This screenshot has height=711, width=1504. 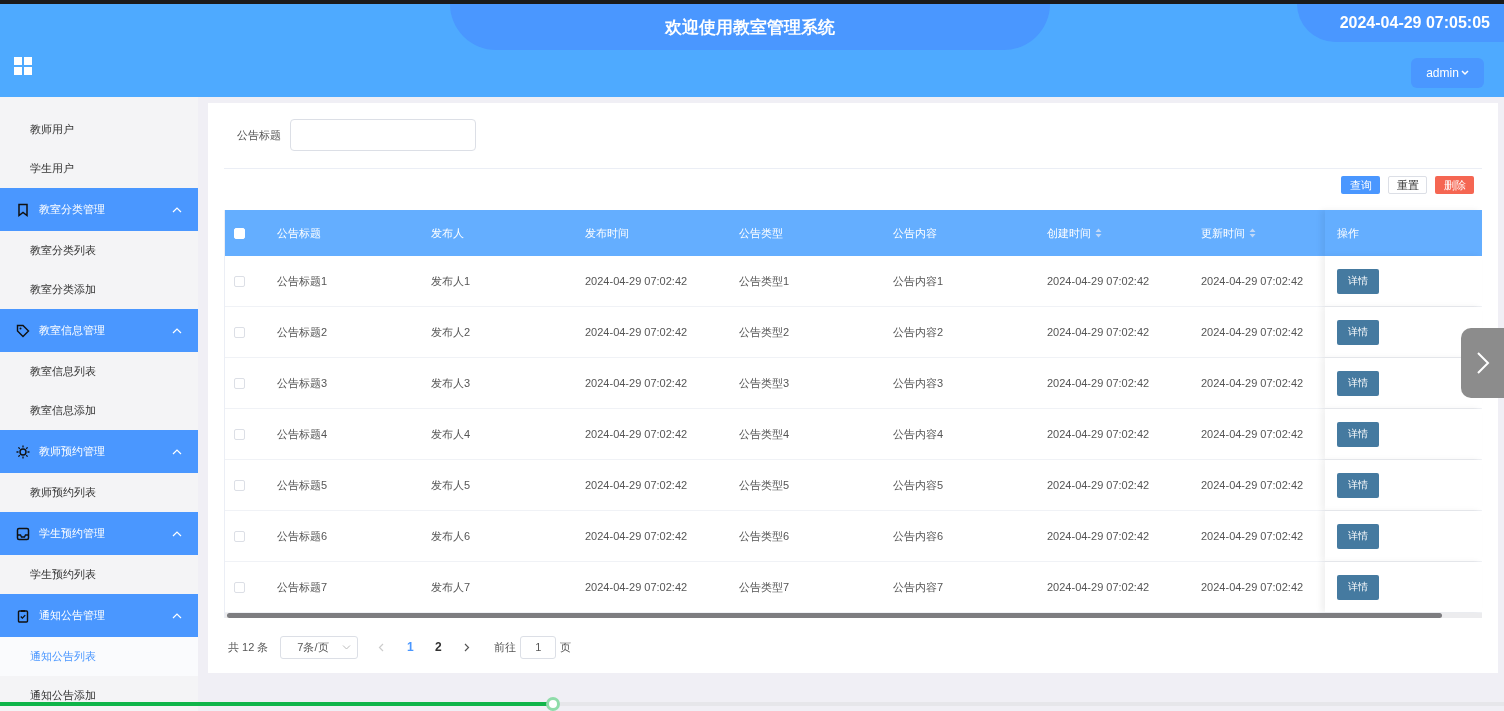 What do you see at coordinates (99, 289) in the screenshot?
I see `sidebar-item: 教室分类添加` at bounding box center [99, 289].